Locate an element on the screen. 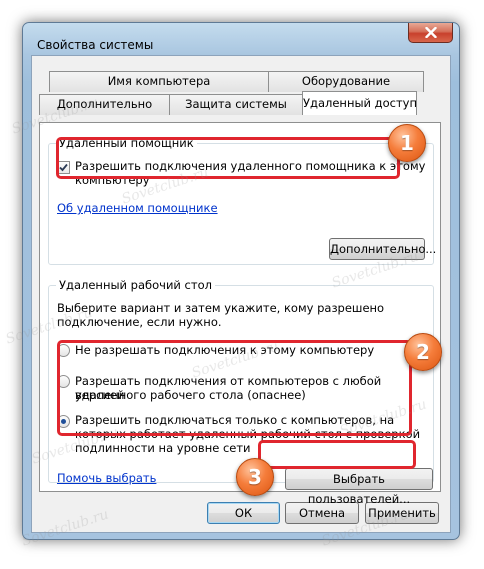 The height and width of the screenshot is (569, 484). remote-desktop-group-title: Удаленный рабочий стол is located at coordinates (135, 285).